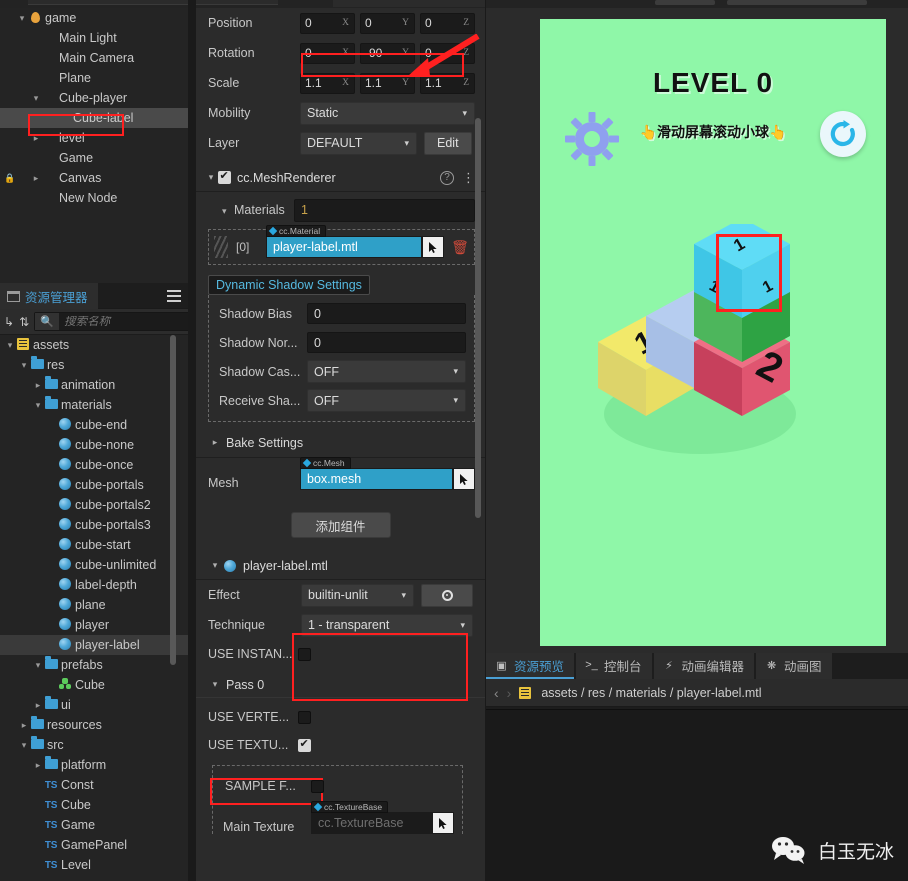 The height and width of the screenshot is (881, 908). Describe the element at coordinates (704, 666) in the screenshot. I see `bottom-tab-animation-editor: ⚡ 动画编辑器` at that location.